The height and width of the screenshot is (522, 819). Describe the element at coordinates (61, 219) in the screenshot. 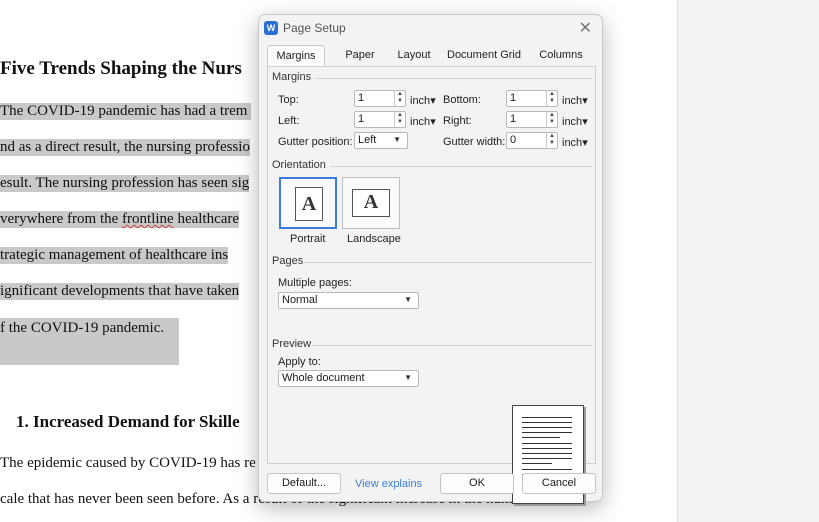

I see `doc-line-4-start: verywhere from the` at that location.